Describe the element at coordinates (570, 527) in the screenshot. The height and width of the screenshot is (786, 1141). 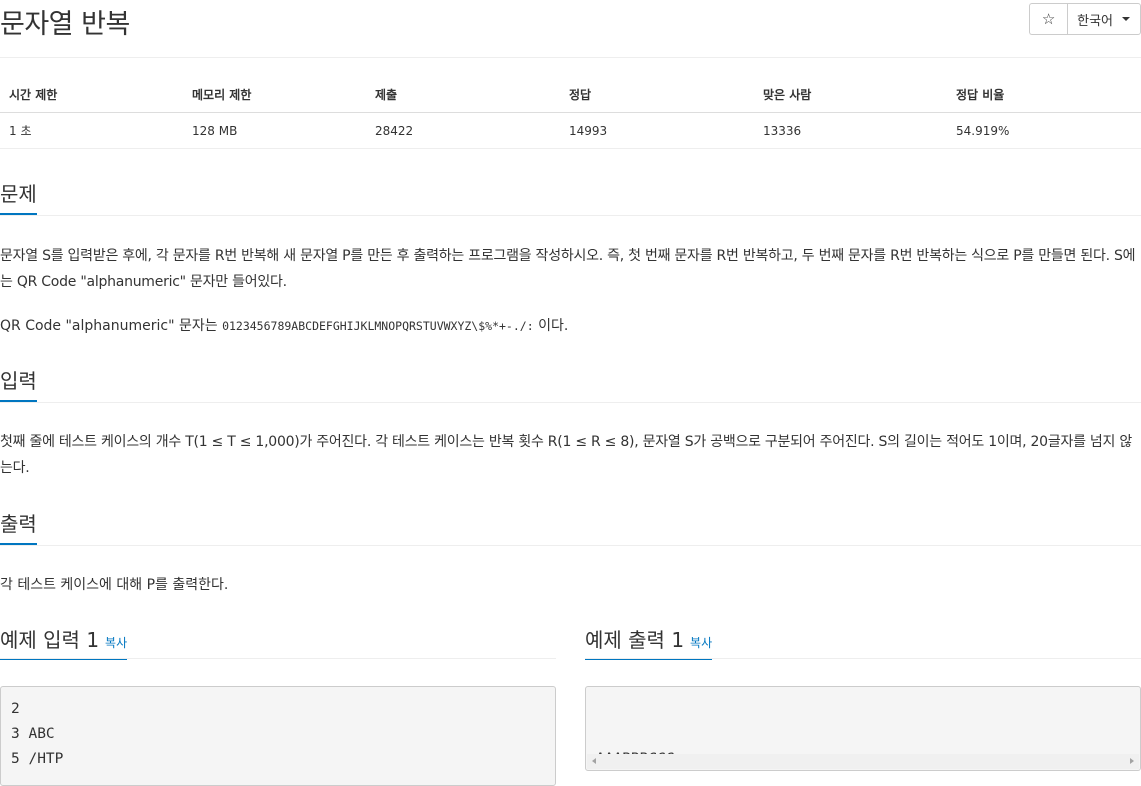
I see `output-section-header: 출력` at that location.